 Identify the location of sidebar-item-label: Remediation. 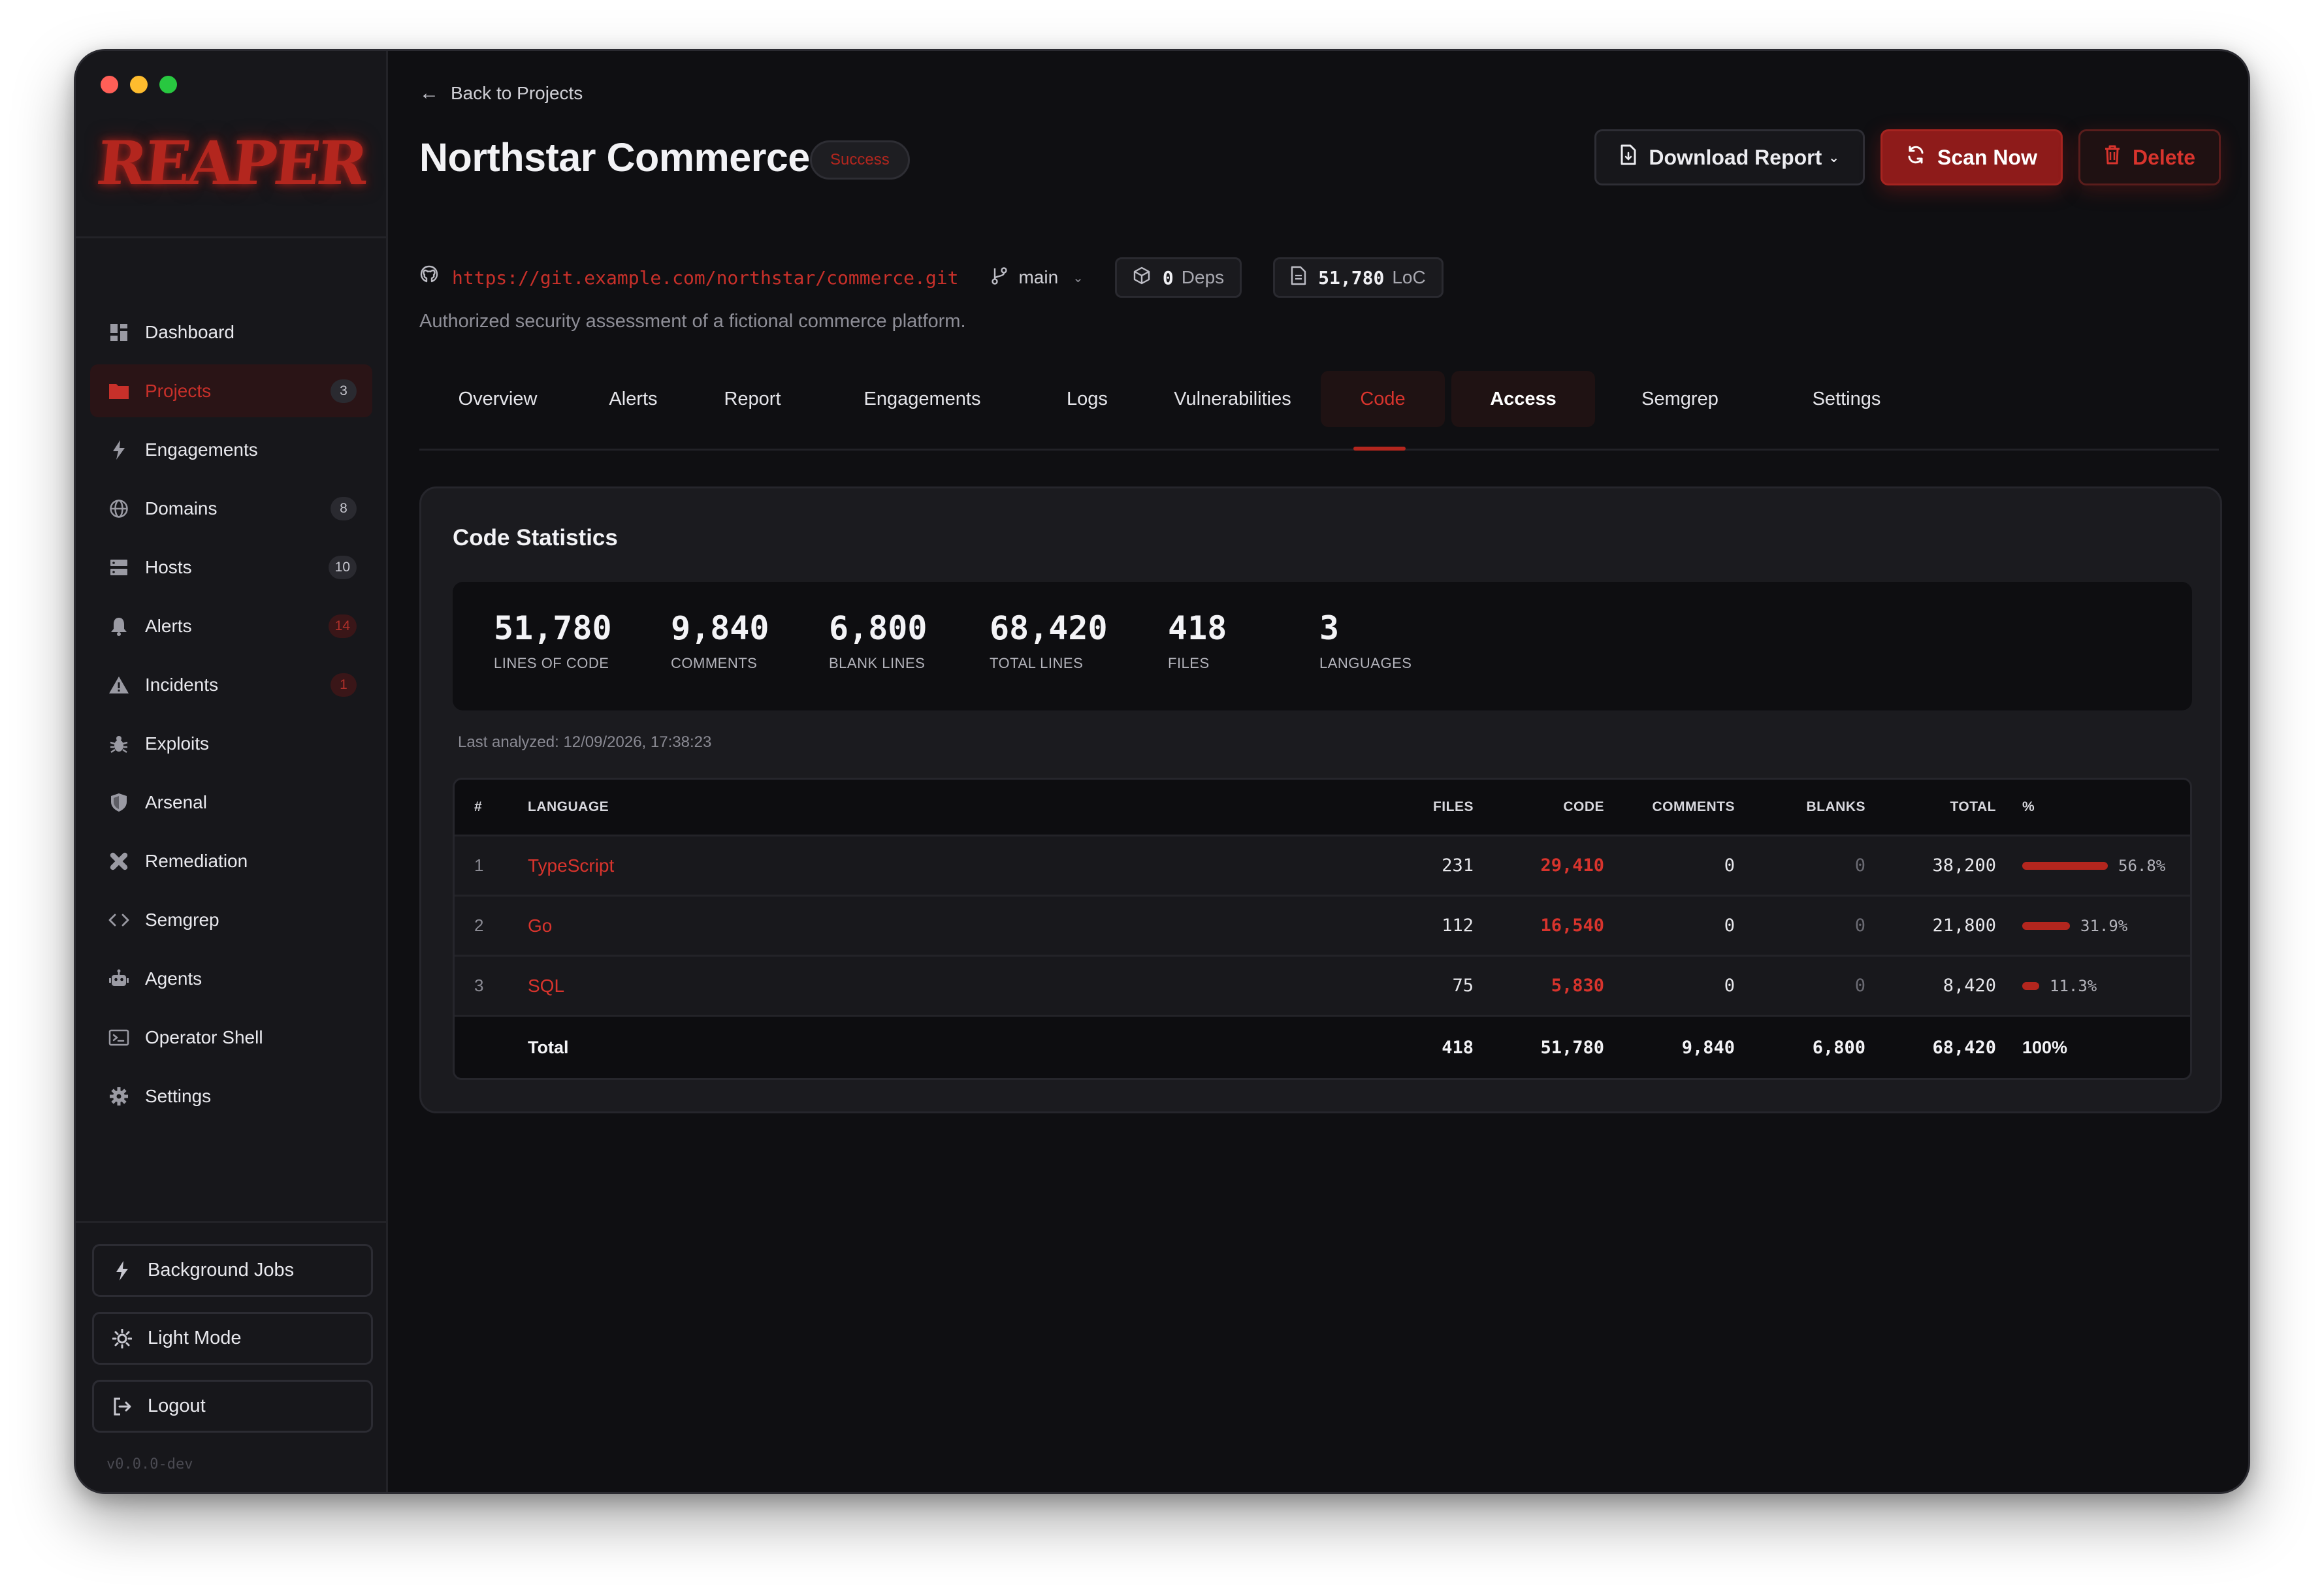
(196, 861).